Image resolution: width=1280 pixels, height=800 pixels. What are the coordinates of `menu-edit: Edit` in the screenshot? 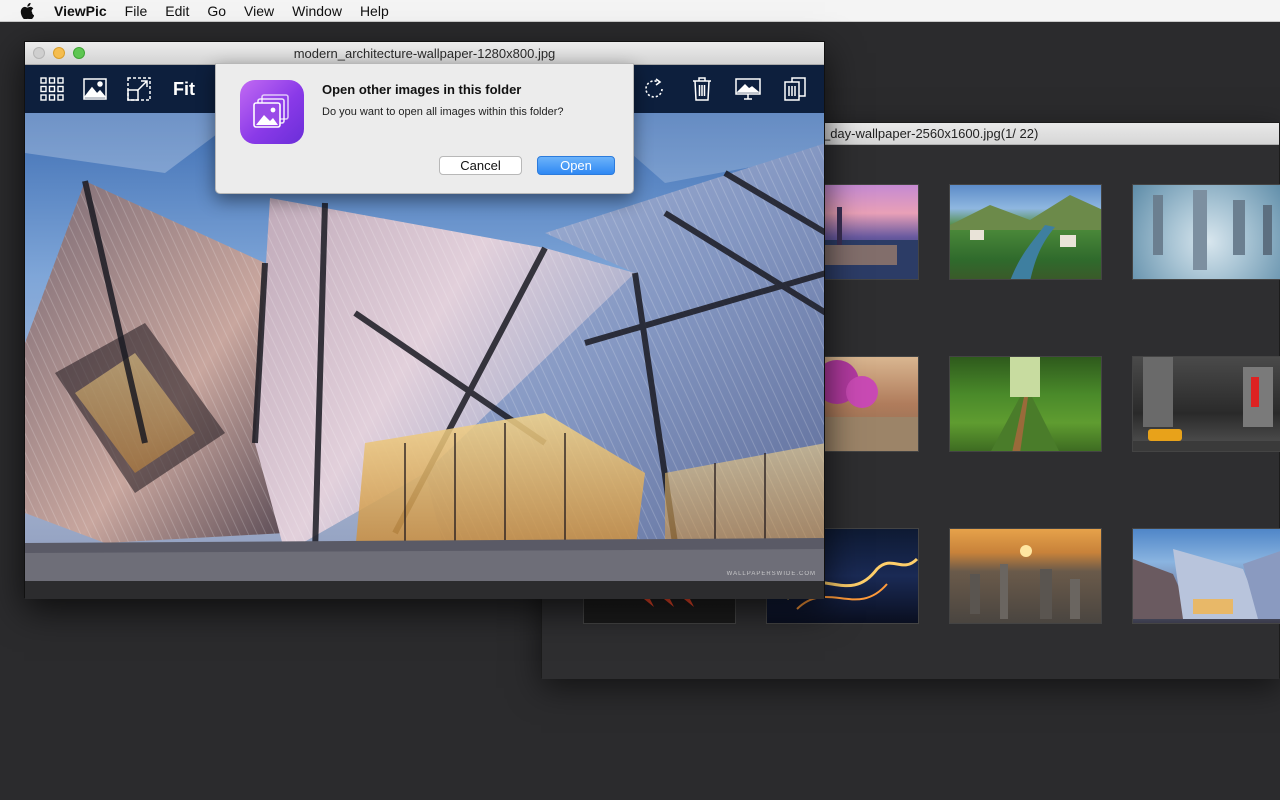 It's located at (177, 11).